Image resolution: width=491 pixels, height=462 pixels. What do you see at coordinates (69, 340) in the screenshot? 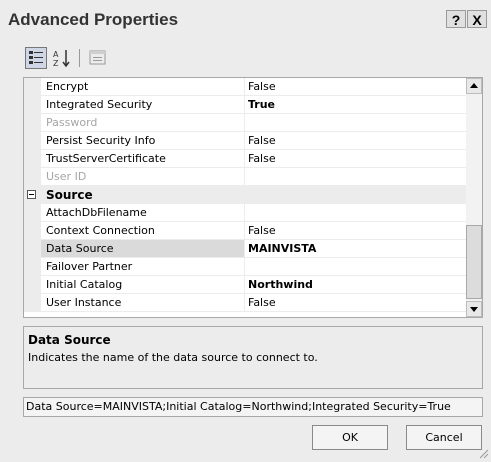
I see `description-title: Data Source` at bounding box center [69, 340].